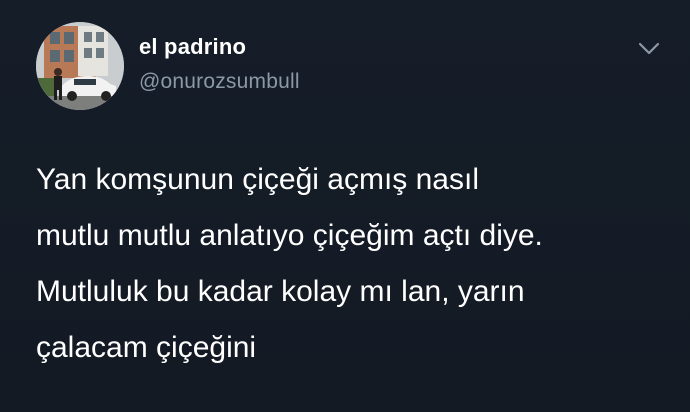 Image resolution: width=690 pixels, height=412 pixels. What do you see at coordinates (649, 48) in the screenshot?
I see `chevron-down-icon` at bounding box center [649, 48].